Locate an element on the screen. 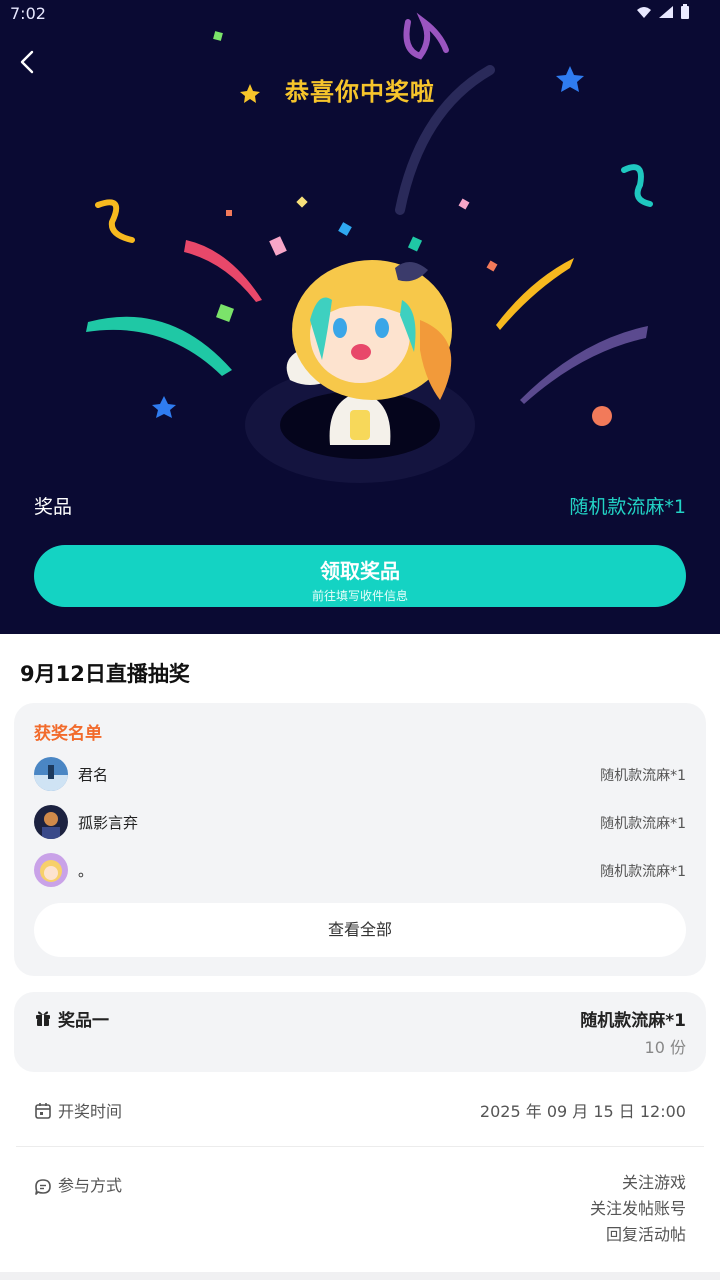 The width and height of the screenshot is (720, 1280). signal-icon is located at coordinates (666, 12).